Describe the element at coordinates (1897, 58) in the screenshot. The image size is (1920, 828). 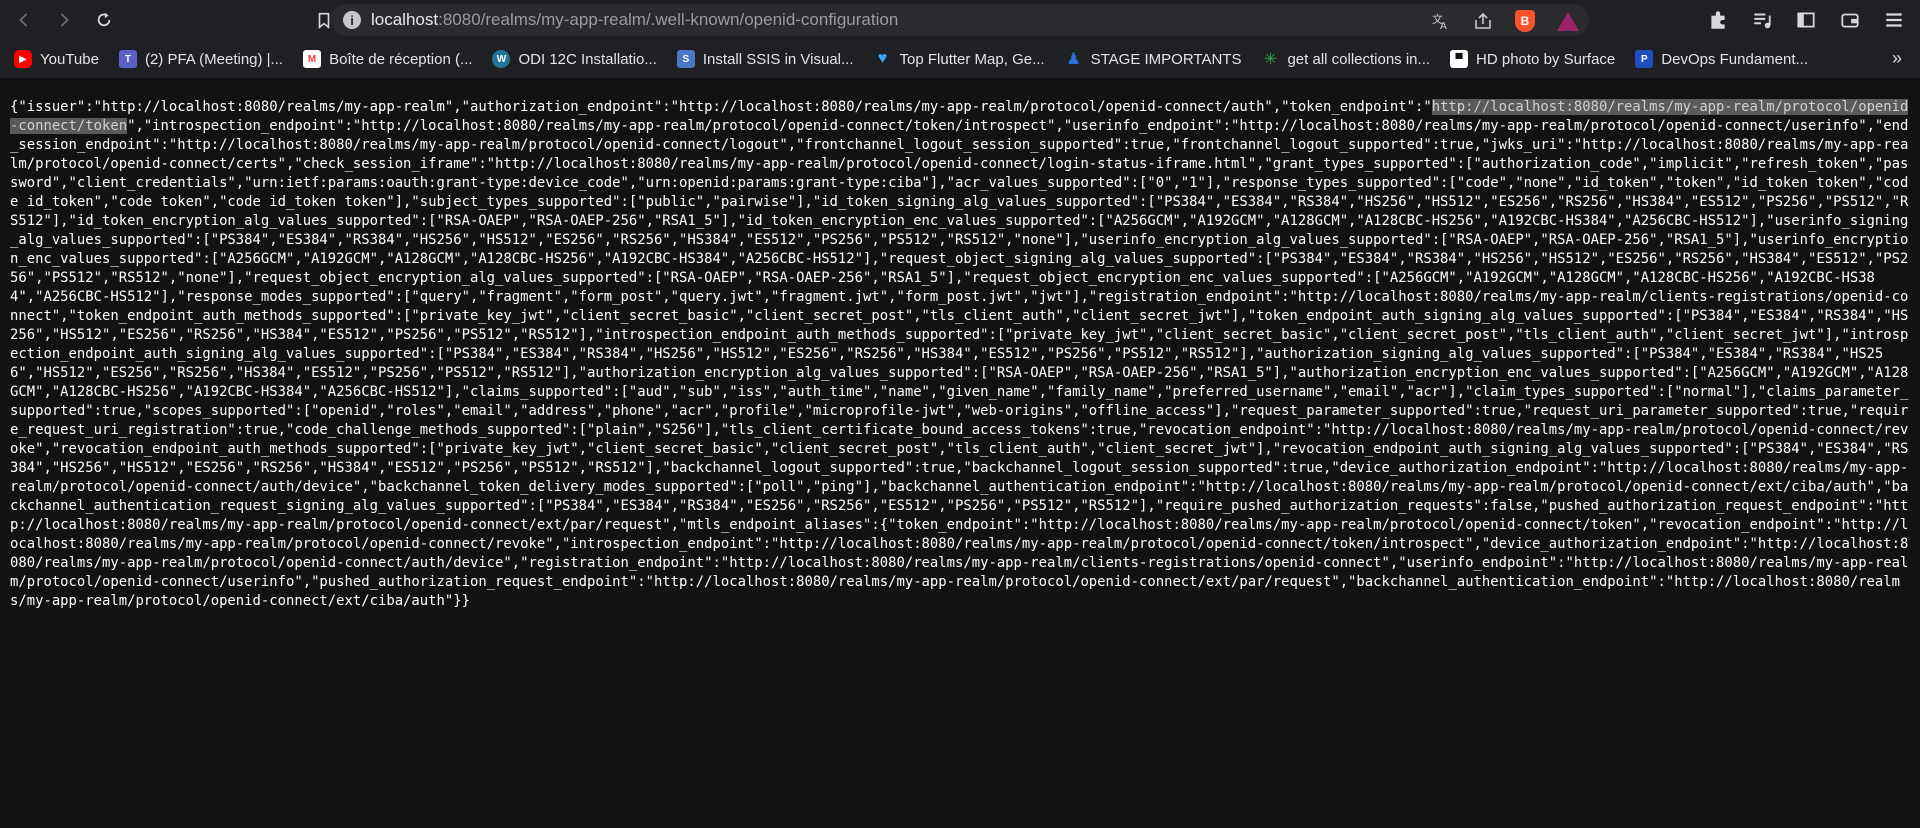
I see `chevron-right-icon: »` at that location.